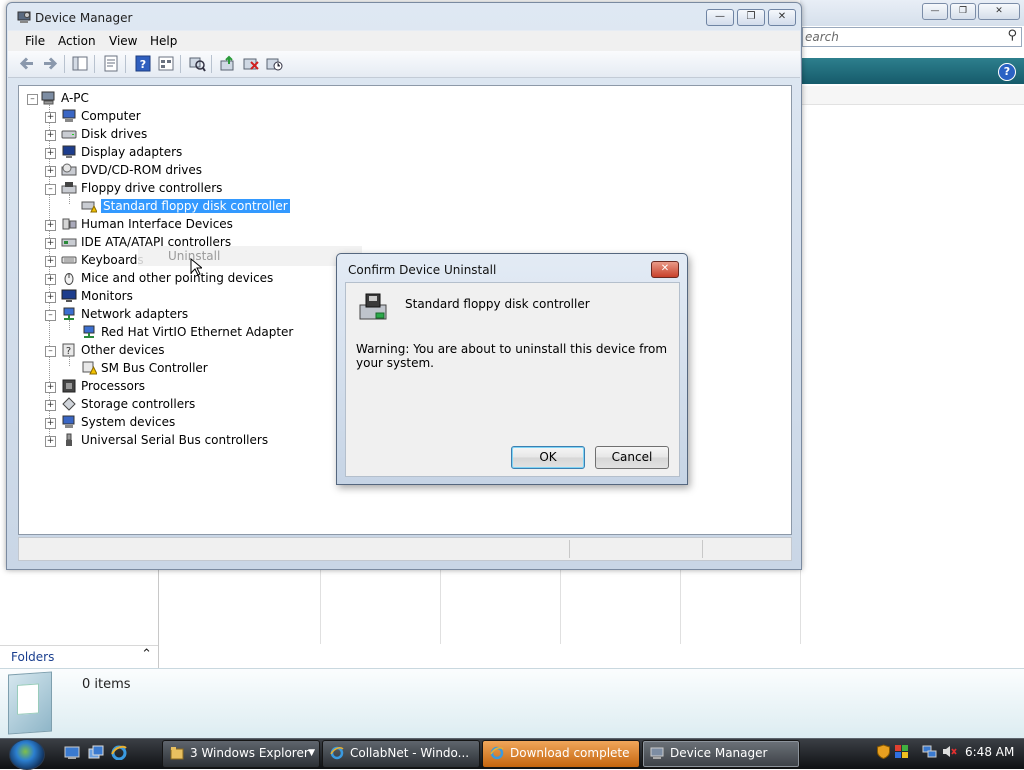  What do you see at coordinates (121, 152) in the screenshot?
I see `tree-item-display-adapters: Display adapters` at bounding box center [121, 152].